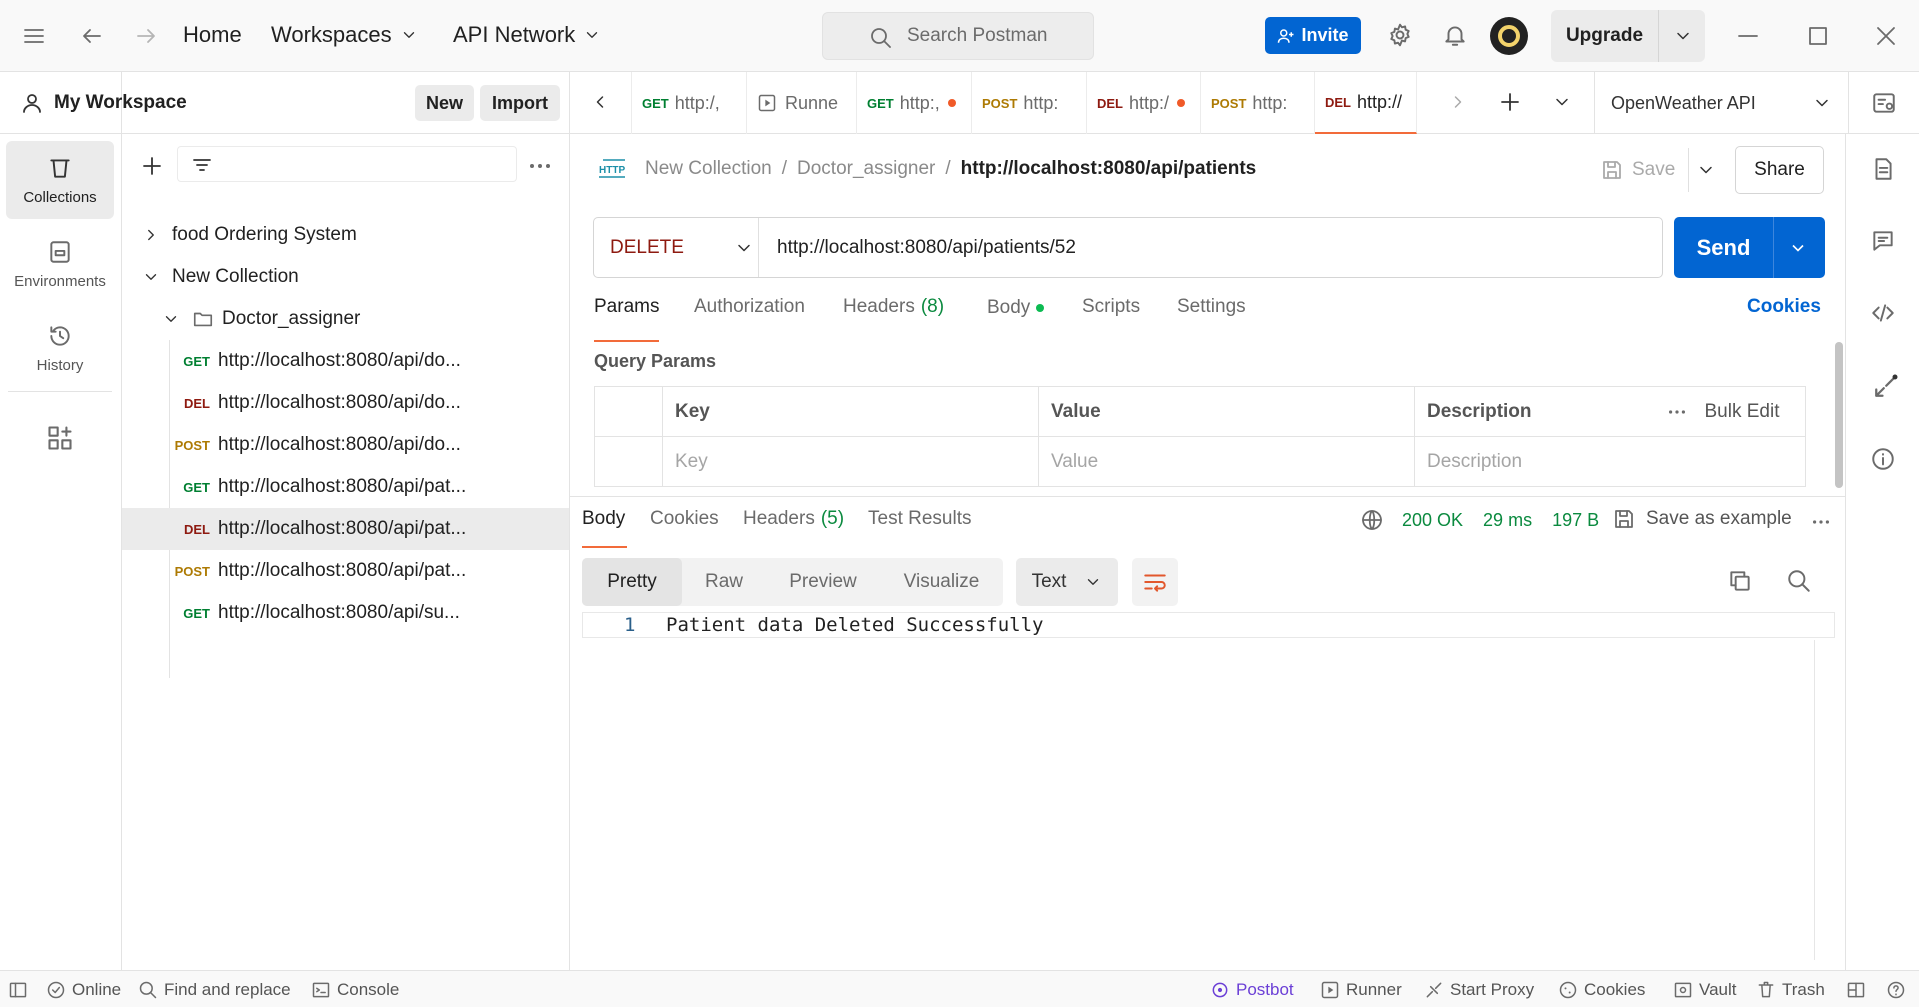 The image size is (1919, 1007). I want to click on back-arrow-icon, so click(92, 36).